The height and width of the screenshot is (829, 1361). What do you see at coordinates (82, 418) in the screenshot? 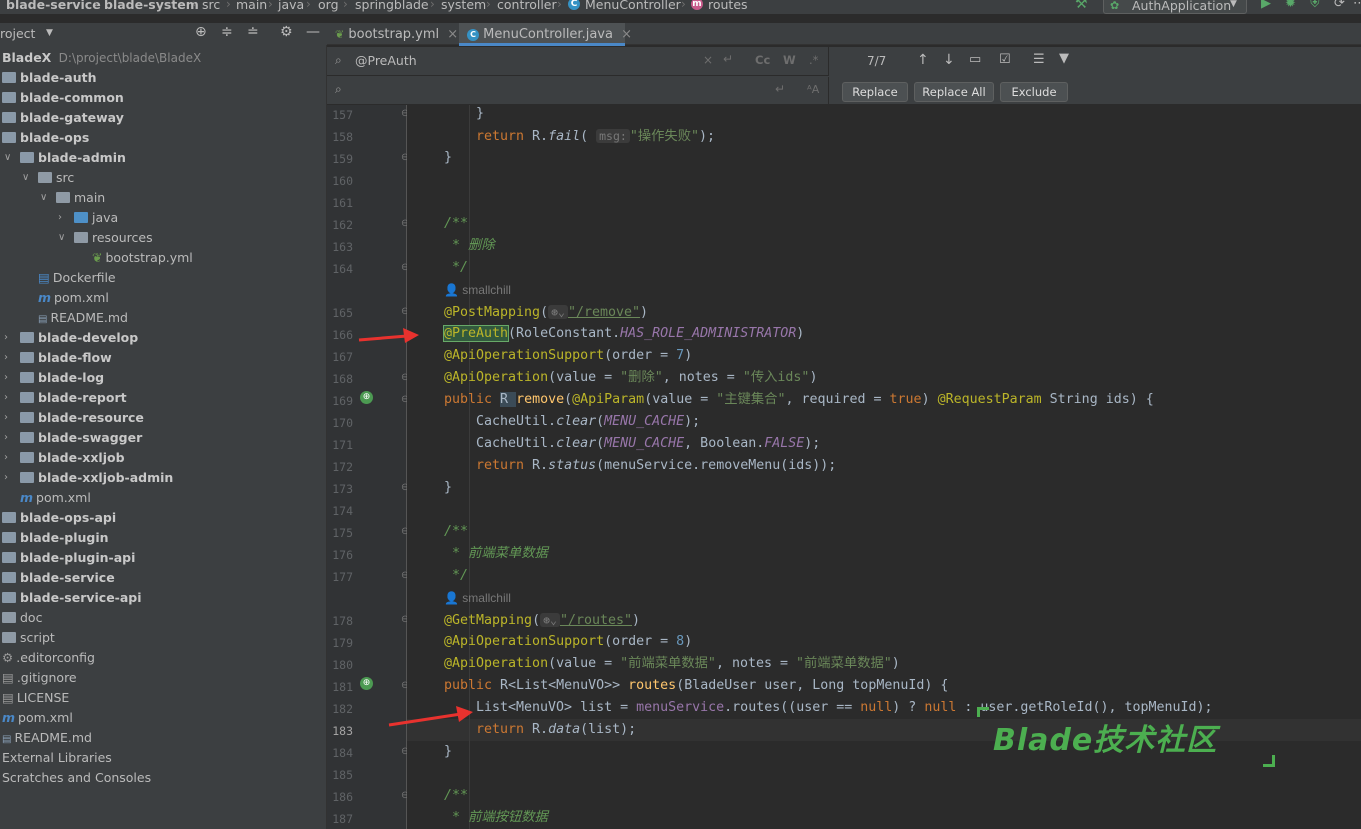
I see `tree-module: blade-resource` at bounding box center [82, 418].